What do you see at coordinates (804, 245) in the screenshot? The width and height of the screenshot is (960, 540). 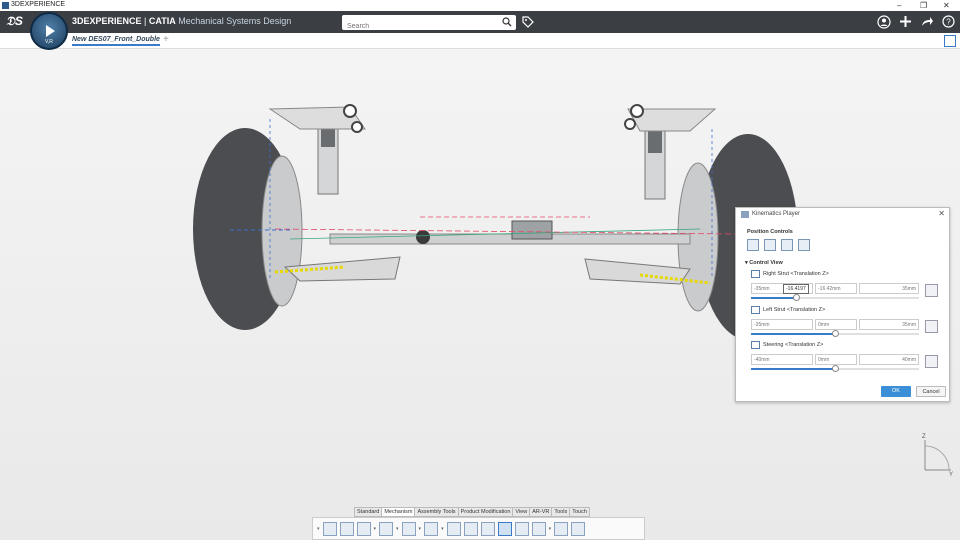 I see `lock-all-icon` at bounding box center [804, 245].